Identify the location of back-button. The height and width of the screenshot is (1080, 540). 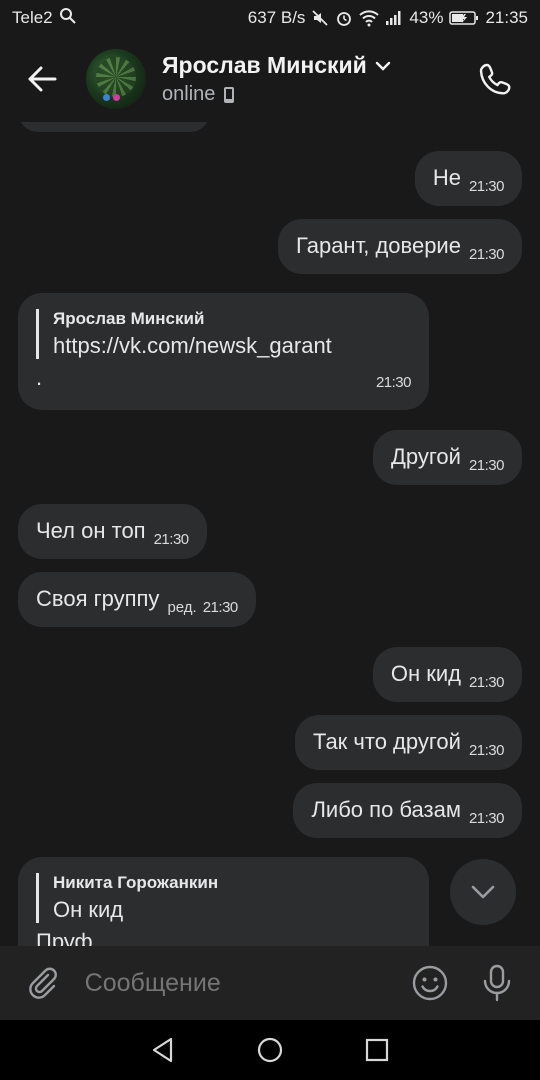
(42, 79).